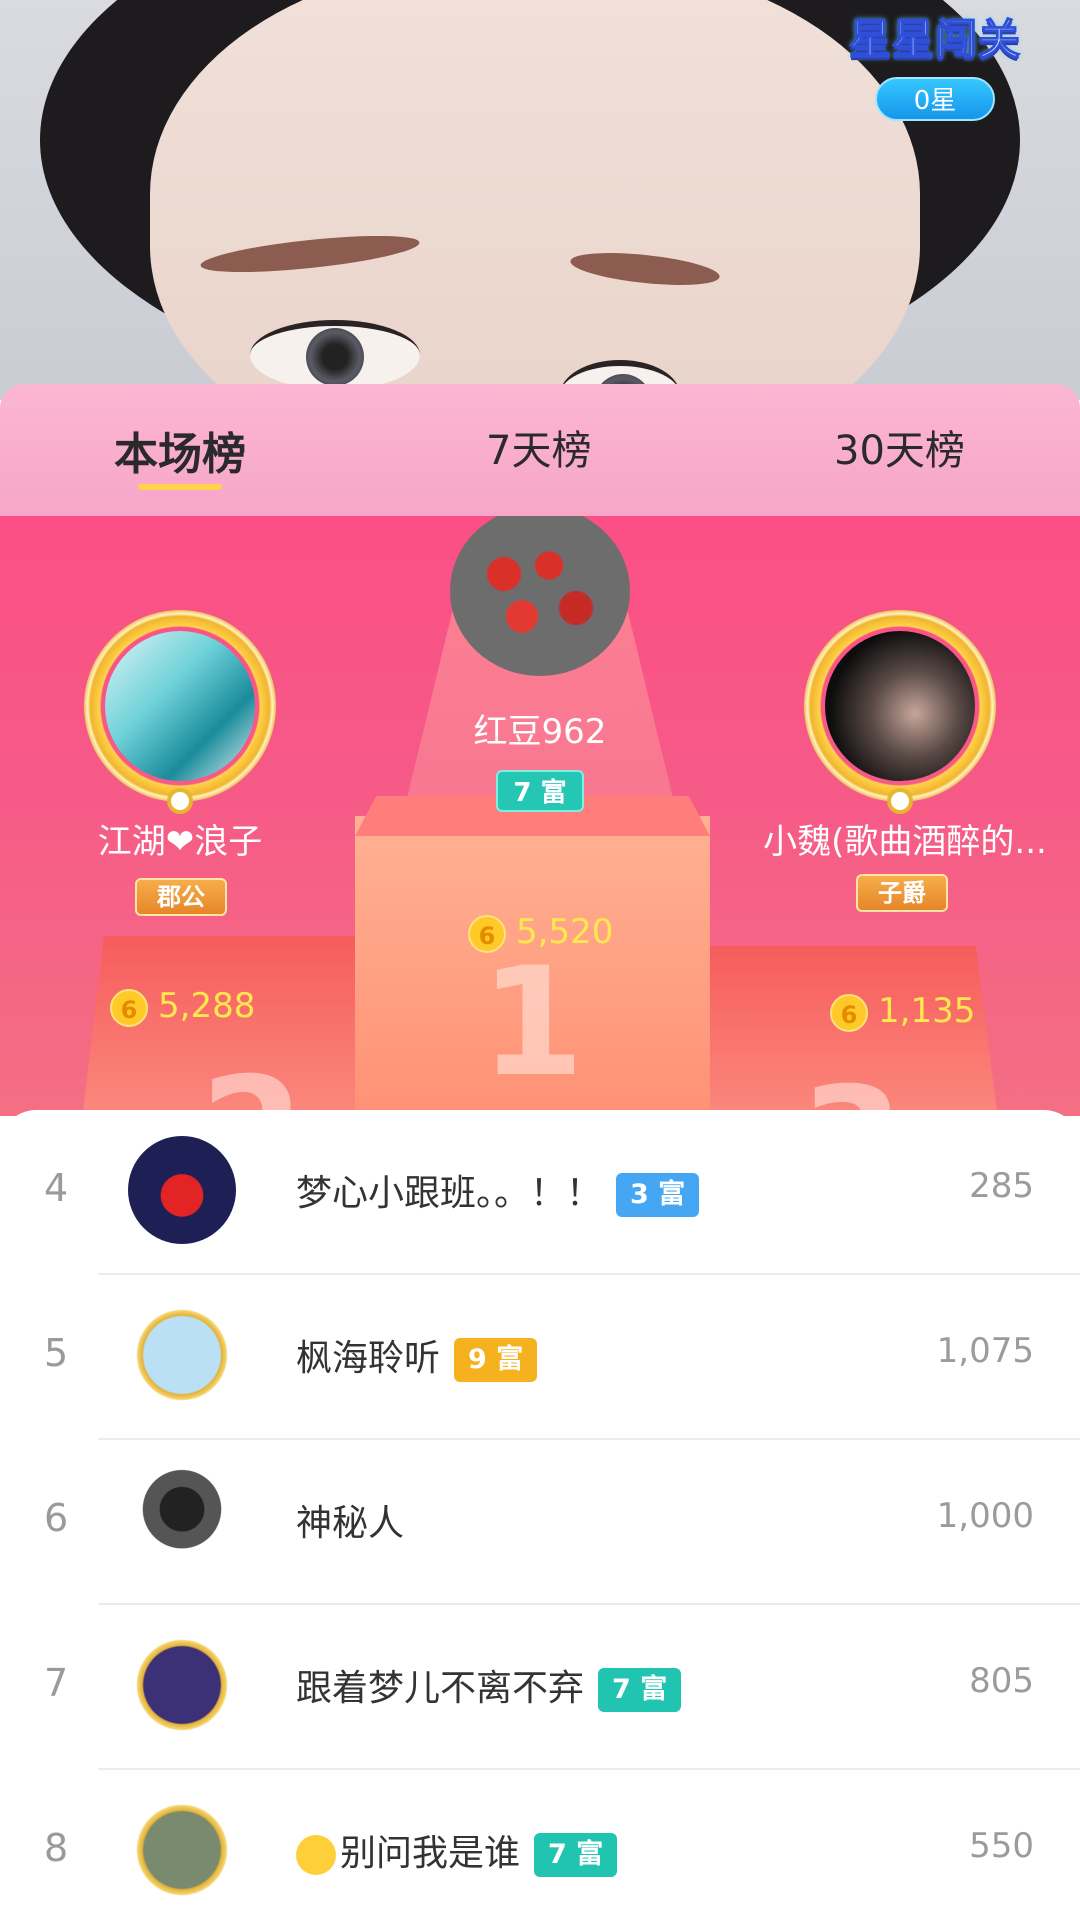 The height and width of the screenshot is (1920, 1080). Describe the element at coordinates (350, 1523) in the screenshot. I see `user-name-text: 神秘人` at that location.